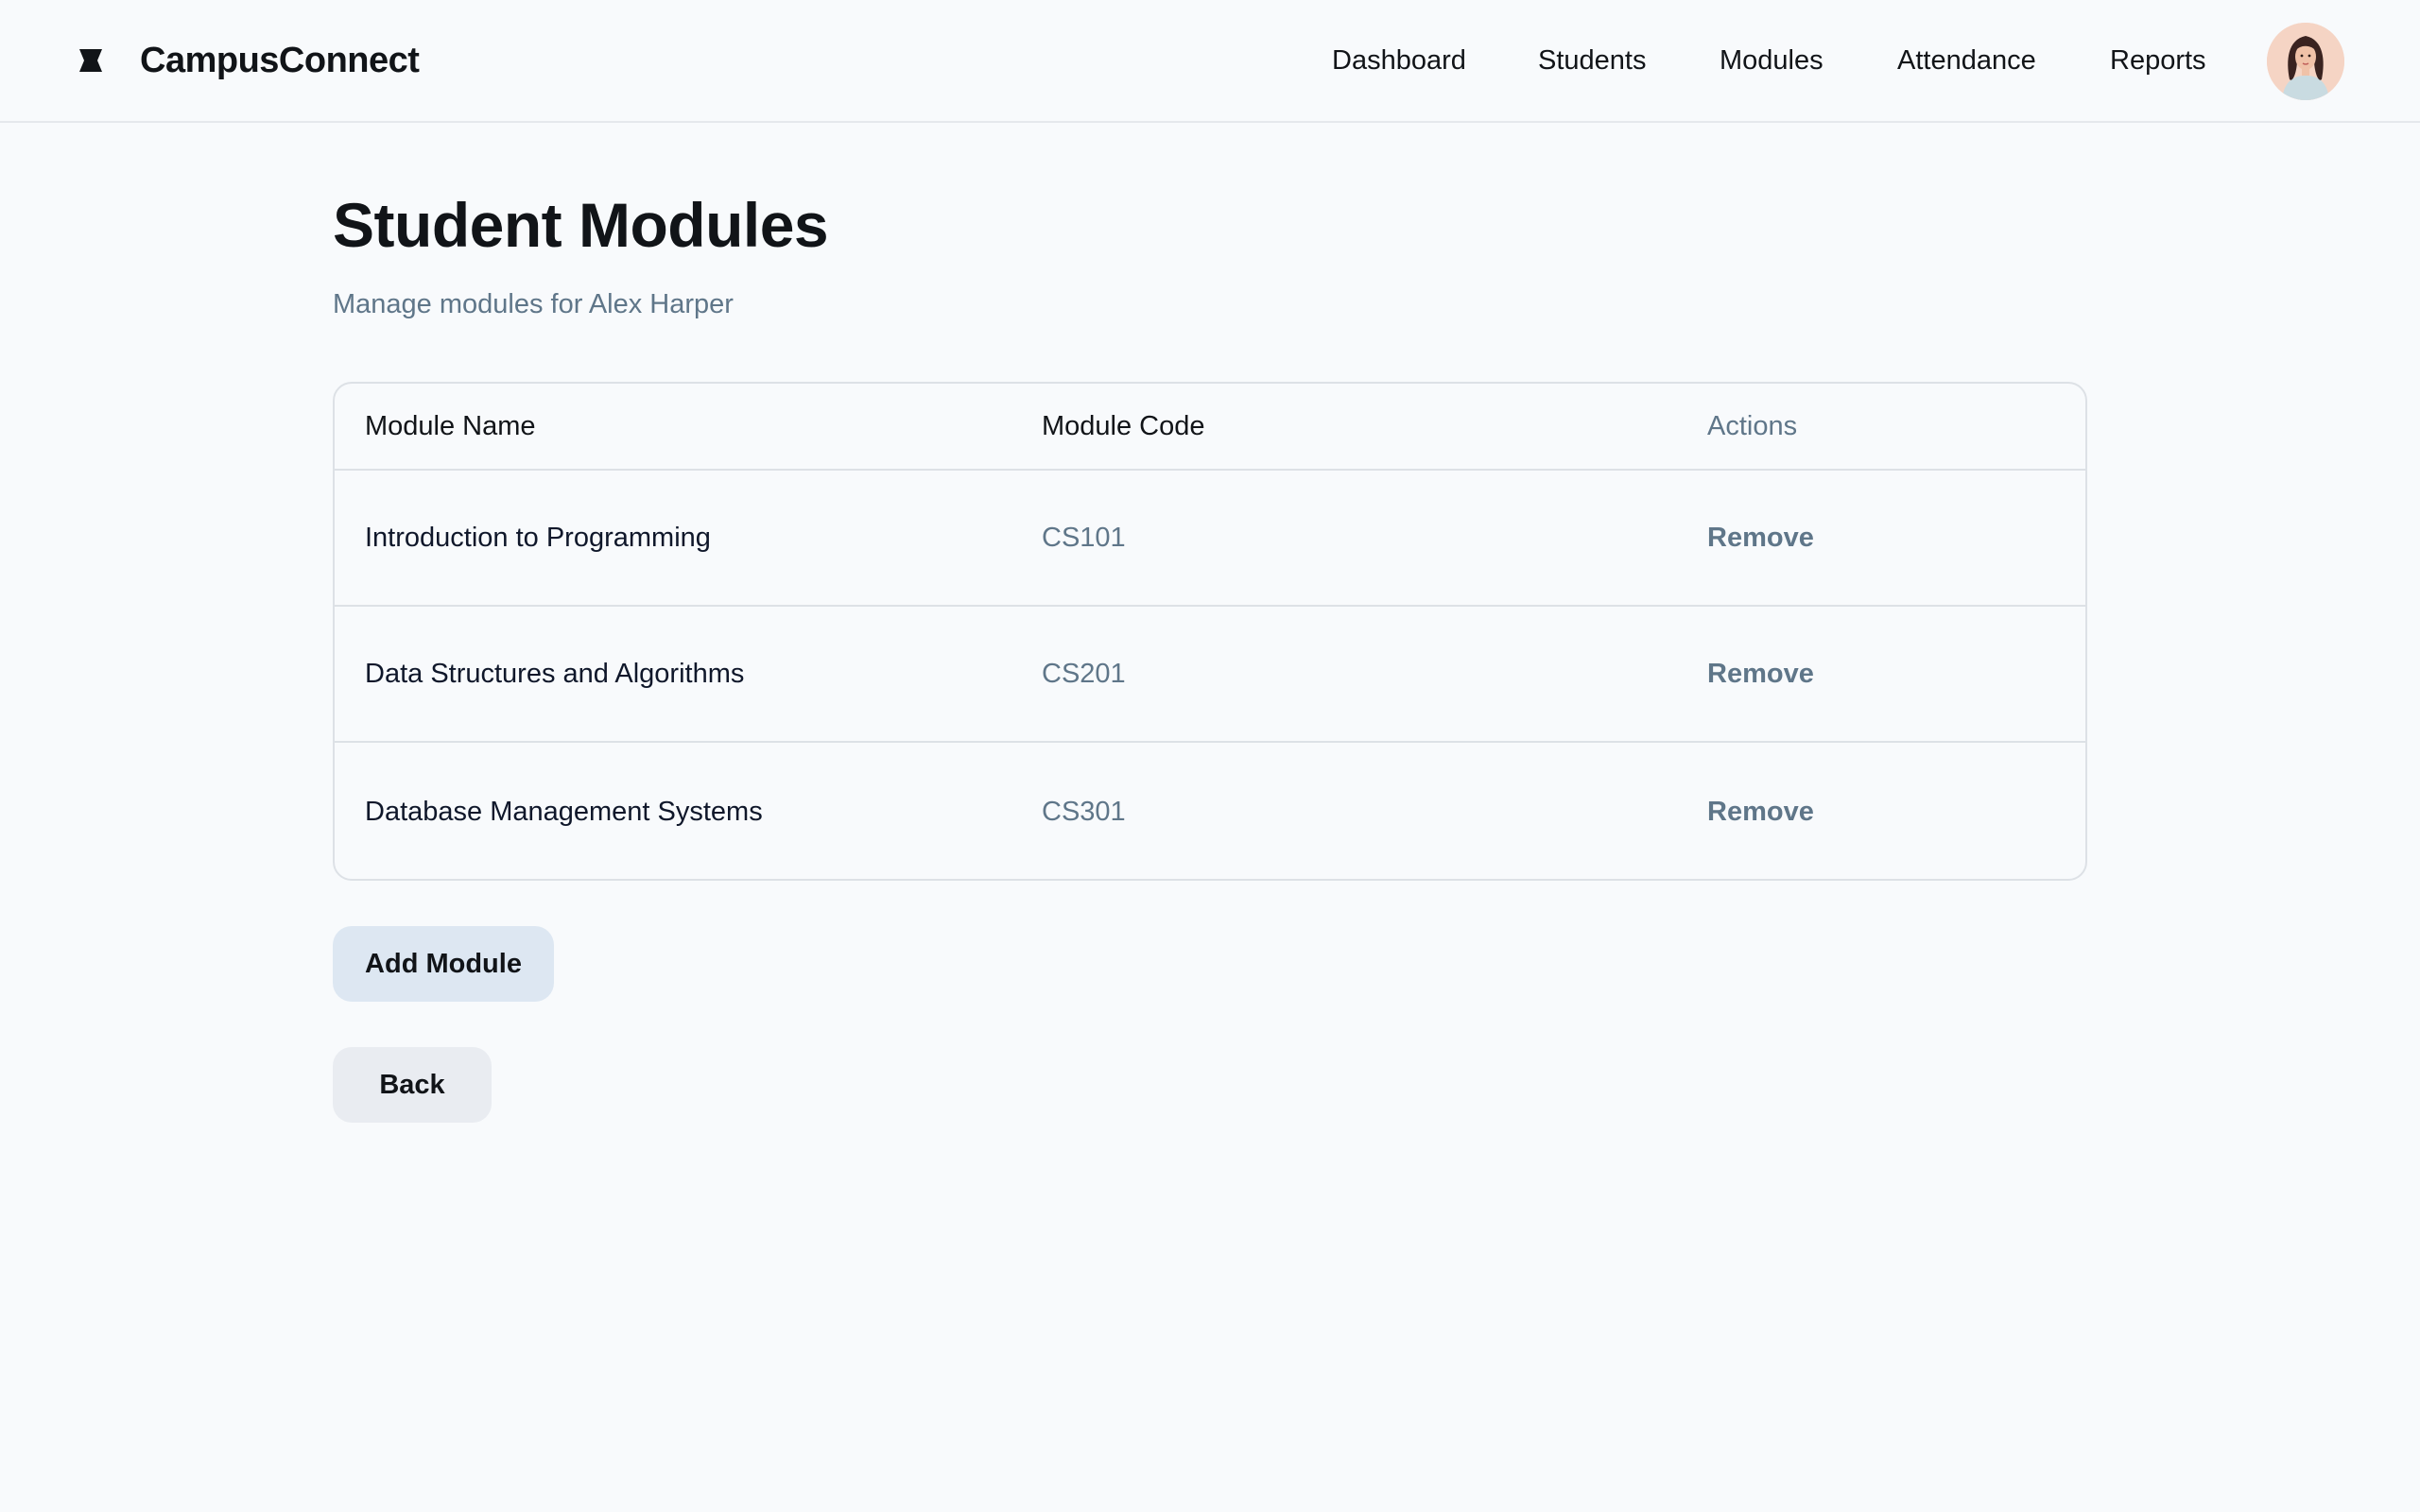  I want to click on module-name: Introduction to Programming, so click(538, 537).